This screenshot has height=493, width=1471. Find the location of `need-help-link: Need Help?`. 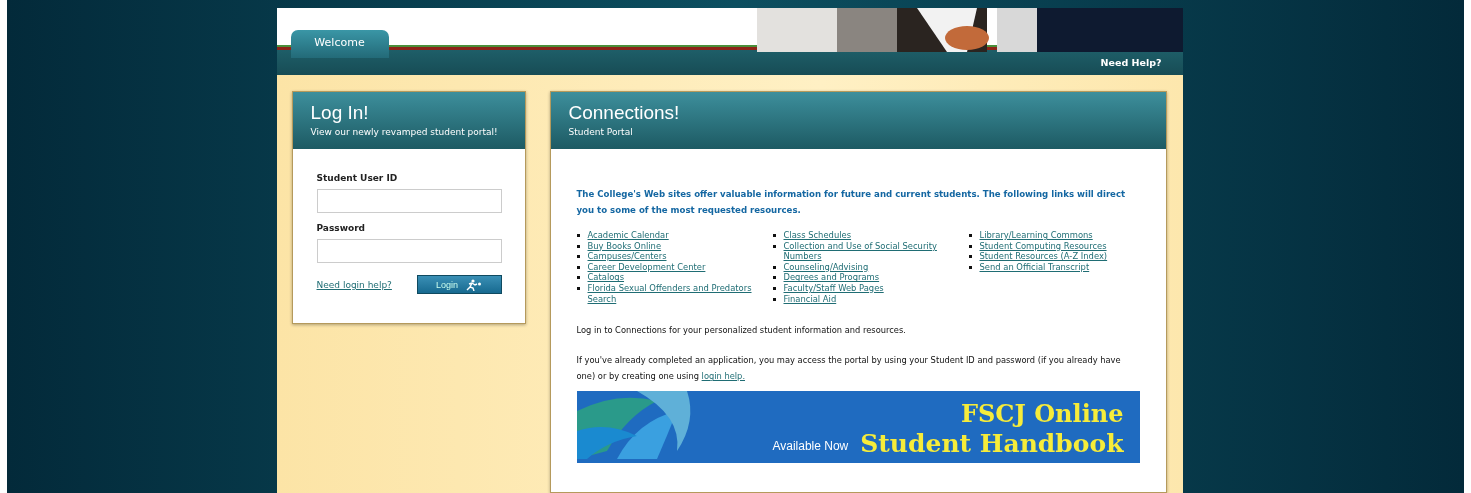

need-help-link: Need Help? is located at coordinates (1131, 62).